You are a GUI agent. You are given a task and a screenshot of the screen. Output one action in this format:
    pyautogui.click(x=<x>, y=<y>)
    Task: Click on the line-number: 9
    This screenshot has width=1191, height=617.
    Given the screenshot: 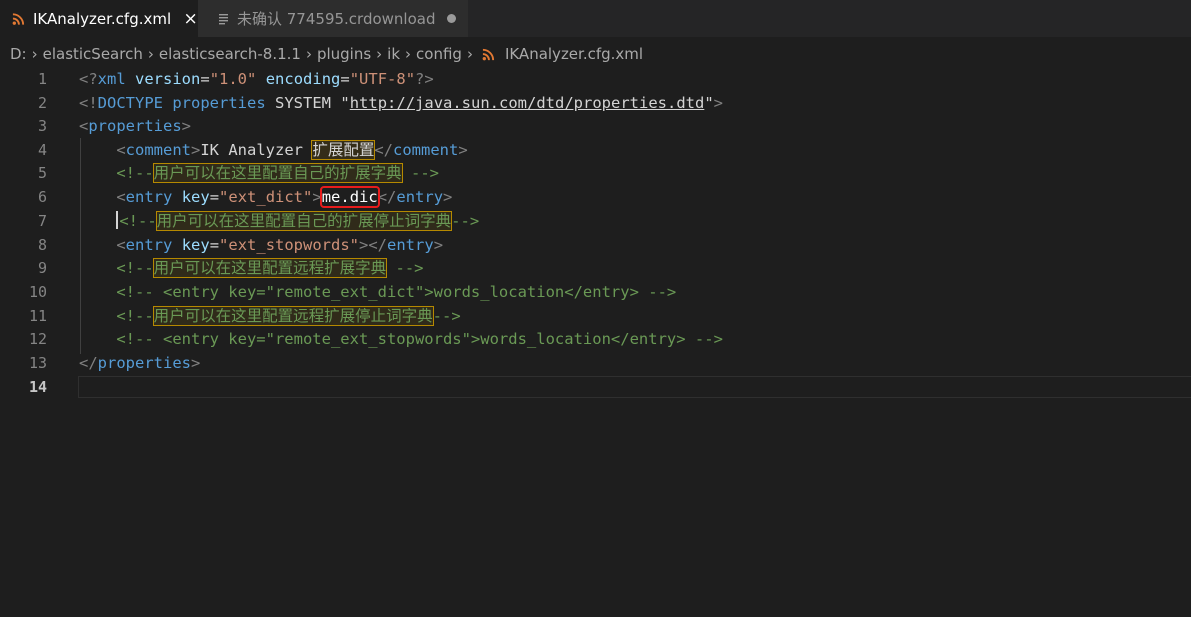 What is the action you would take?
    pyautogui.click(x=42, y=268)
    